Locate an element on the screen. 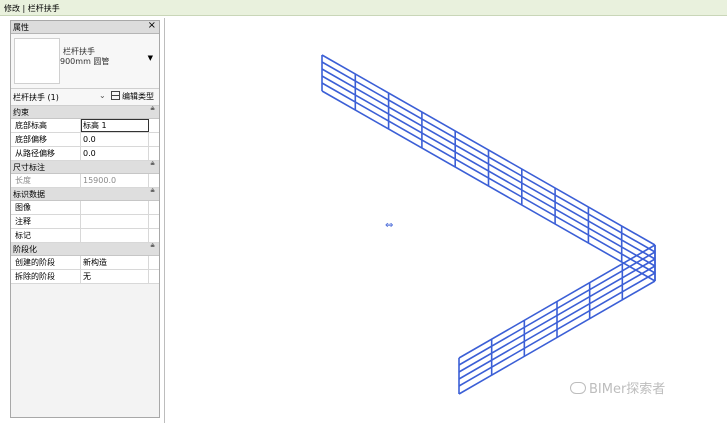 This screenshot has width=727, height=425. property-key: 标记 is located at coordinates (46, 235).